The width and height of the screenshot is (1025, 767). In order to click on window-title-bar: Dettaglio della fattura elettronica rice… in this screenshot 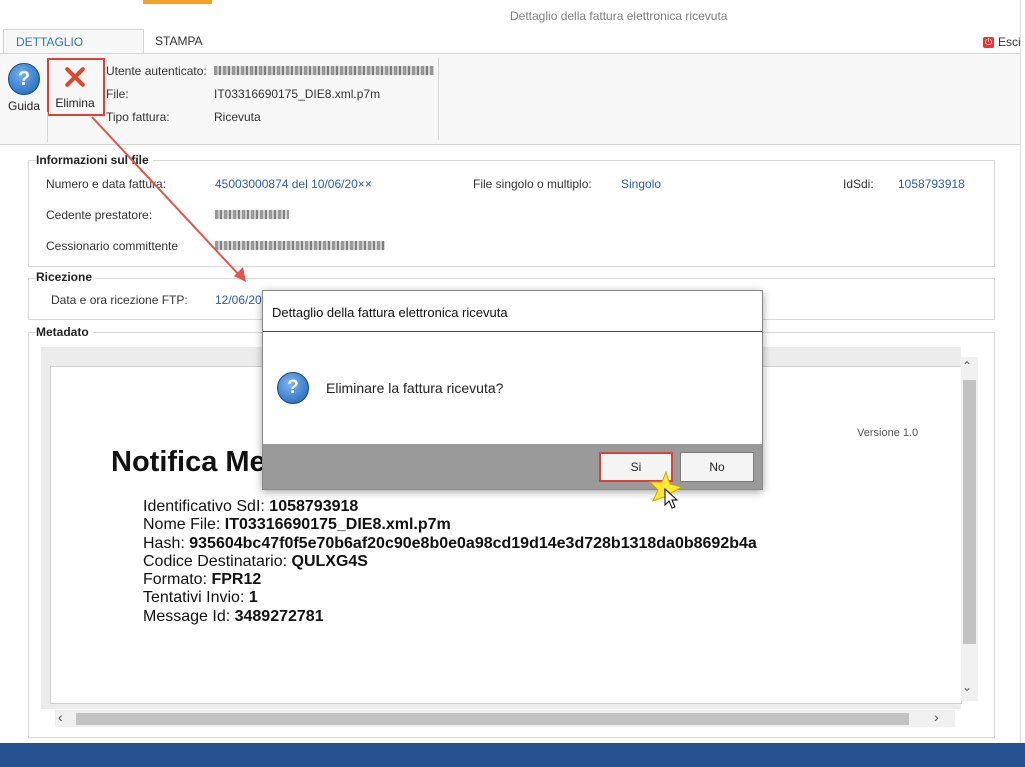, I will do `click(512, 14)`.